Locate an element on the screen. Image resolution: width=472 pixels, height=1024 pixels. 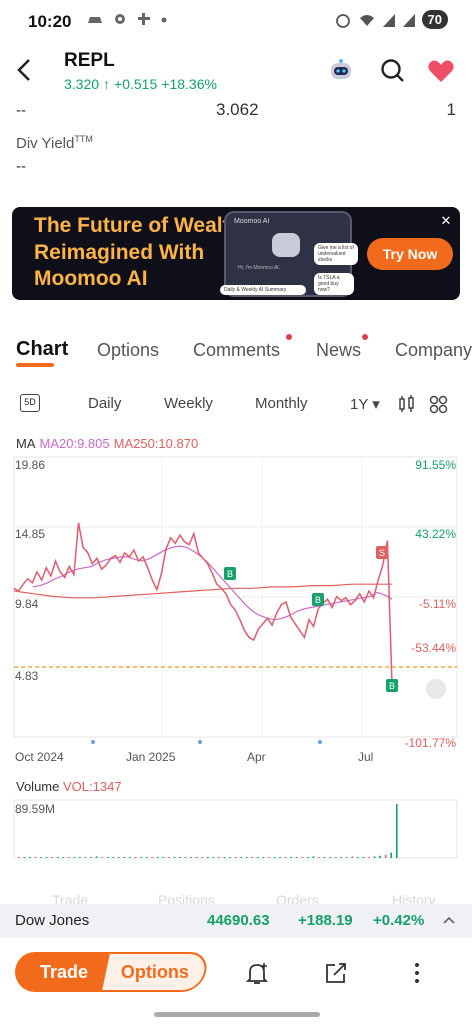
active-tab-indicator is located at coordinates (35, 365).